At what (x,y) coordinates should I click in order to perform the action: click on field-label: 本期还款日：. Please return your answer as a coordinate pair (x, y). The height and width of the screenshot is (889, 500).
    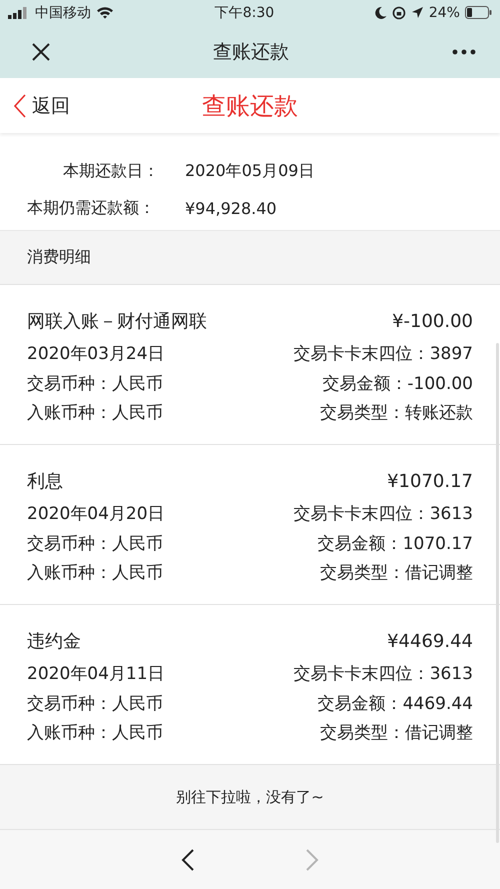
    Looking at the image, I should click on (111, 171).